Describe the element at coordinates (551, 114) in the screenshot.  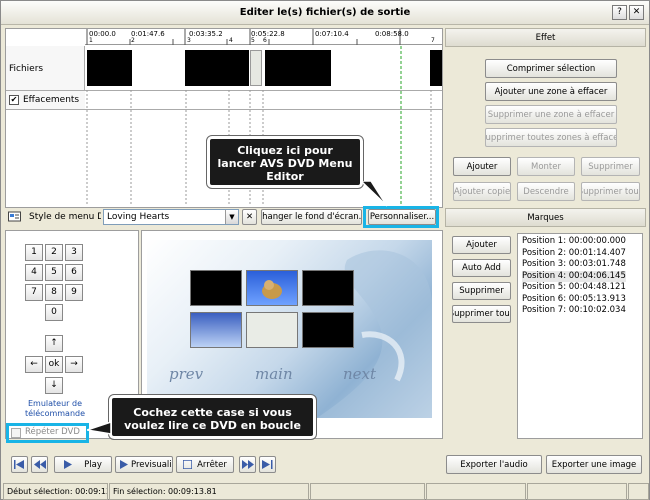
I see `delete-erase-zone-button: Supprimer une zone à effacer` at that location.